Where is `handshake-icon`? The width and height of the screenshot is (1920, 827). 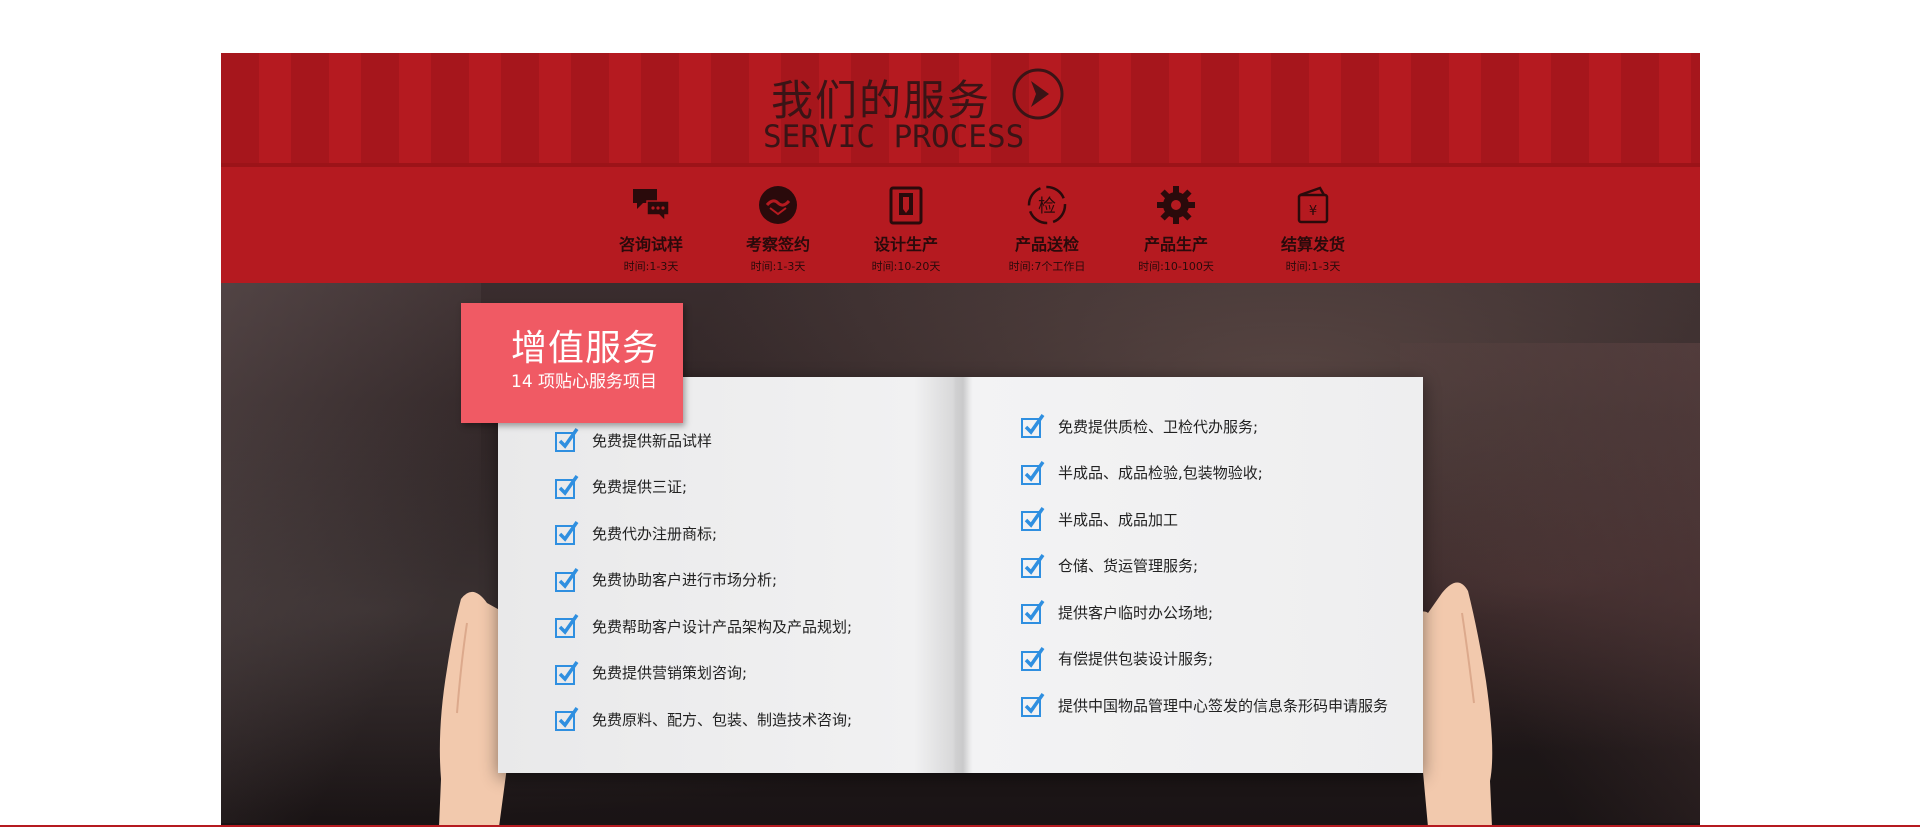 handshake-icon is located at coordinates (778, 205).